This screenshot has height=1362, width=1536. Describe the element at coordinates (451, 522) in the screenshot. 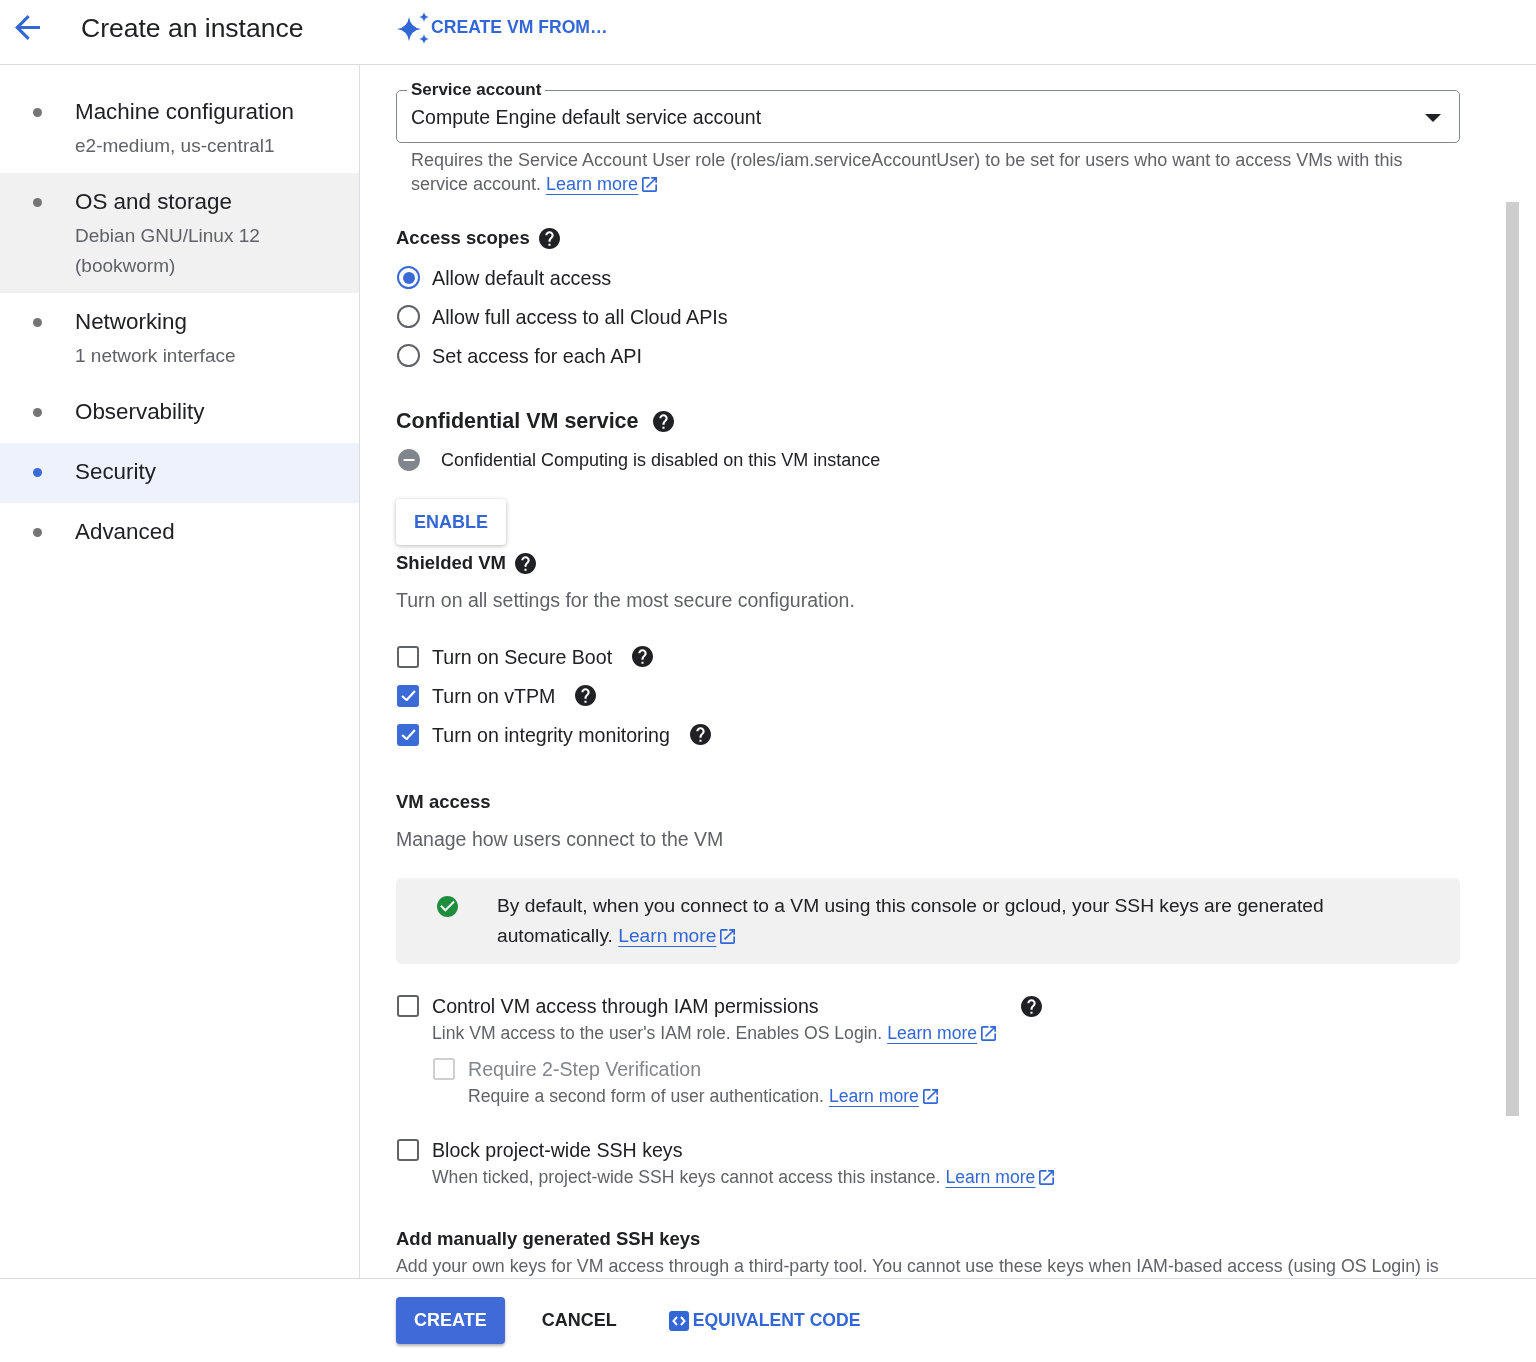

I see `enable-button: ENABLE` at that location.